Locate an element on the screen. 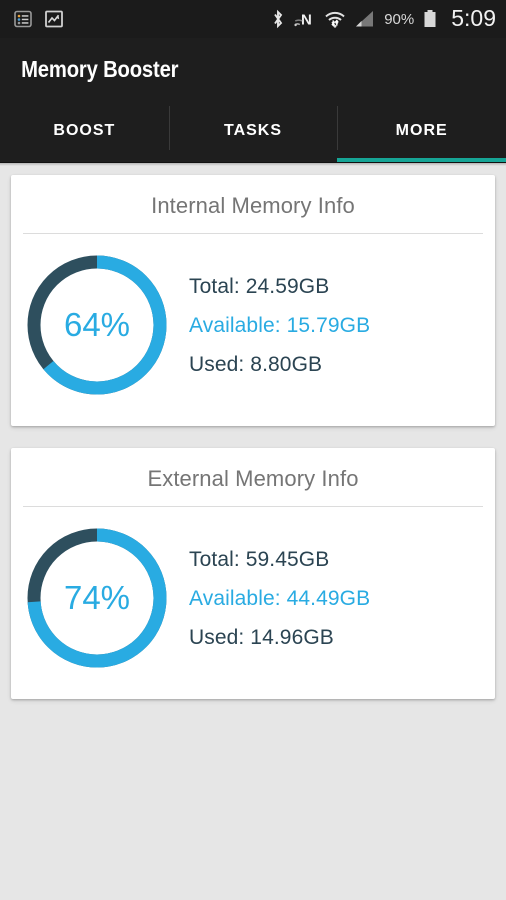  external-memory-donut-wrap: 74% is located at coordinates (97, 598).